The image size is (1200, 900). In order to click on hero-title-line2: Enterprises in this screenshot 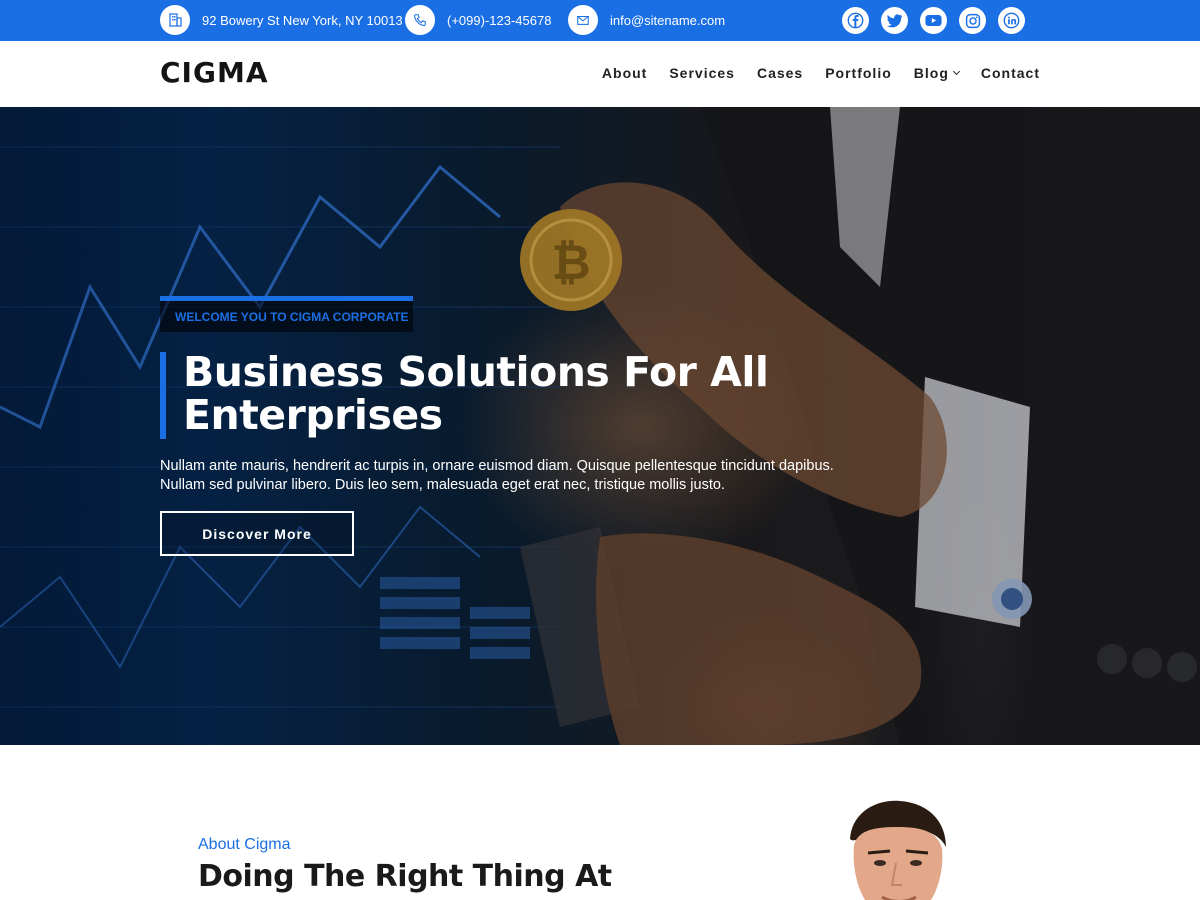, I will do `click(313, 415)`.